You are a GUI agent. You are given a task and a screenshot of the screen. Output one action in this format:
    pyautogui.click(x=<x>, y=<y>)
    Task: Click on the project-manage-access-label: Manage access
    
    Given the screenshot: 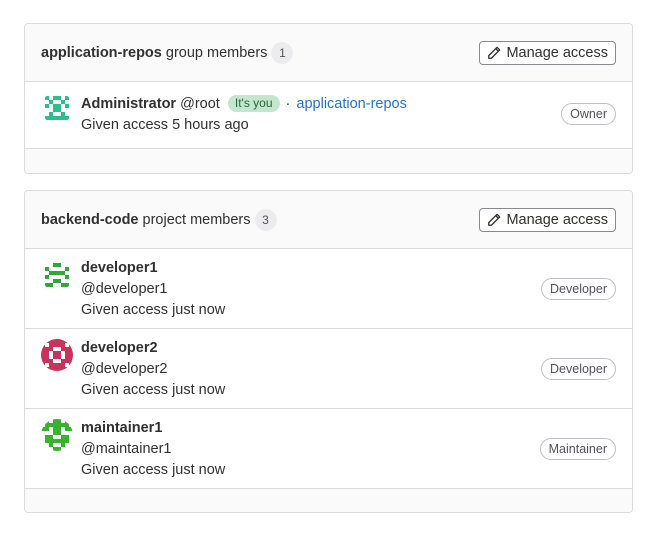 What is the action you would take?
    pyautogui.click(x=557, y=219)
    